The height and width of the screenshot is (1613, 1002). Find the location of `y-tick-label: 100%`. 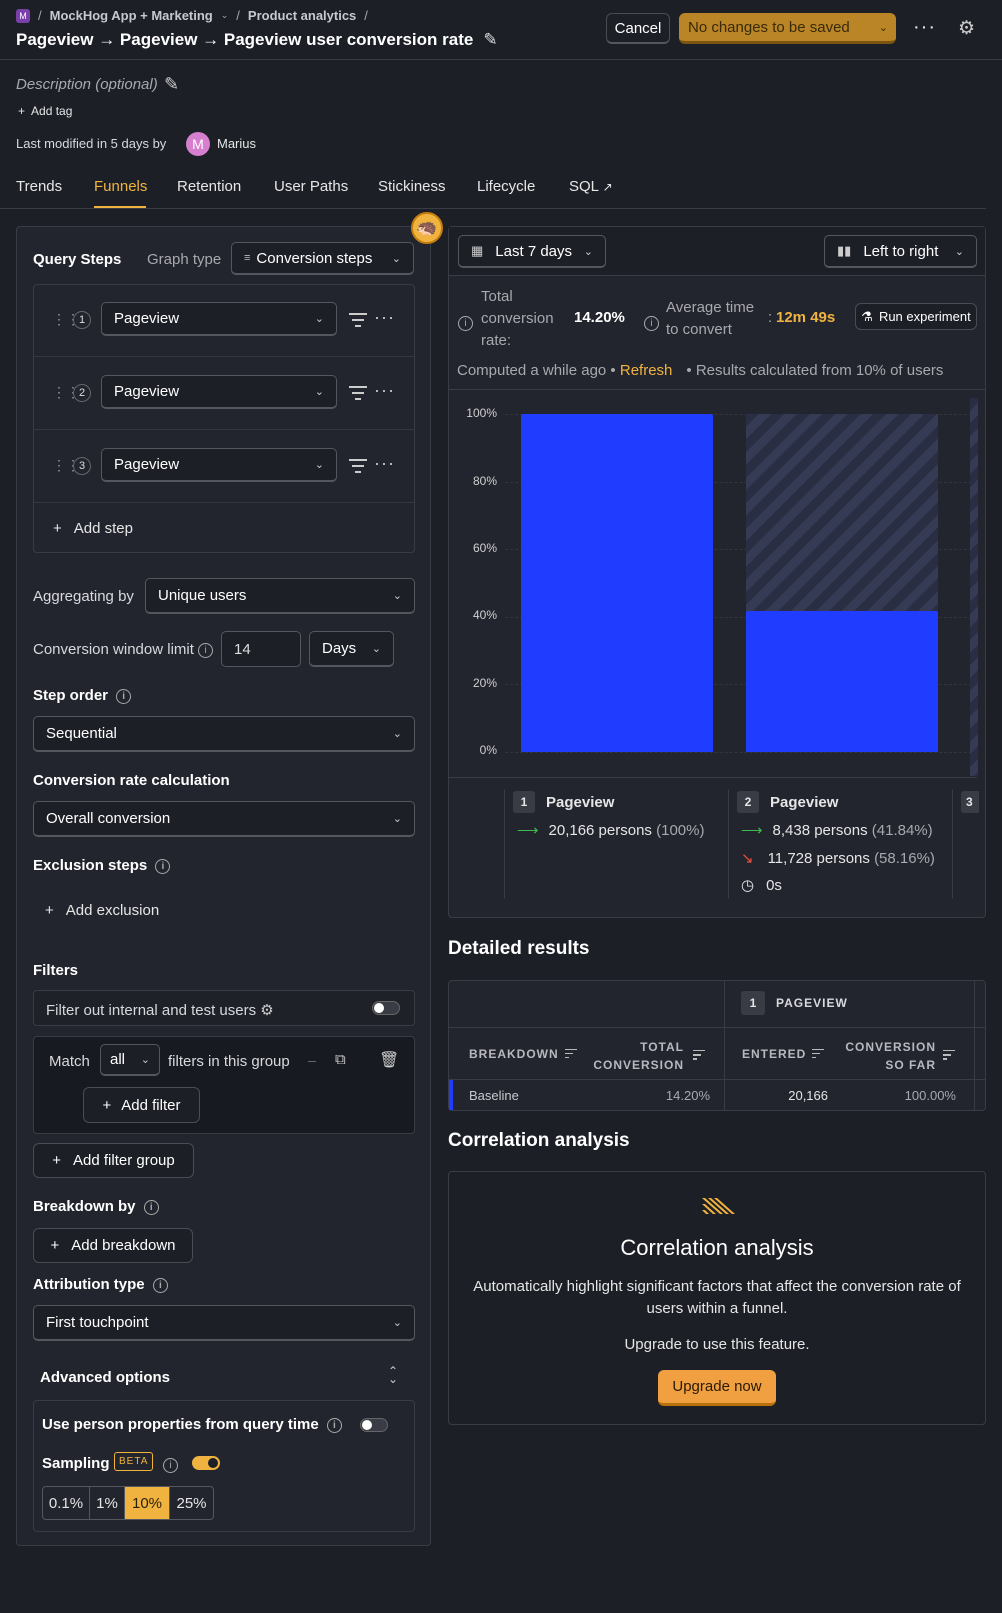

y-tick-label: 100% is located at coordinates (481, 413).